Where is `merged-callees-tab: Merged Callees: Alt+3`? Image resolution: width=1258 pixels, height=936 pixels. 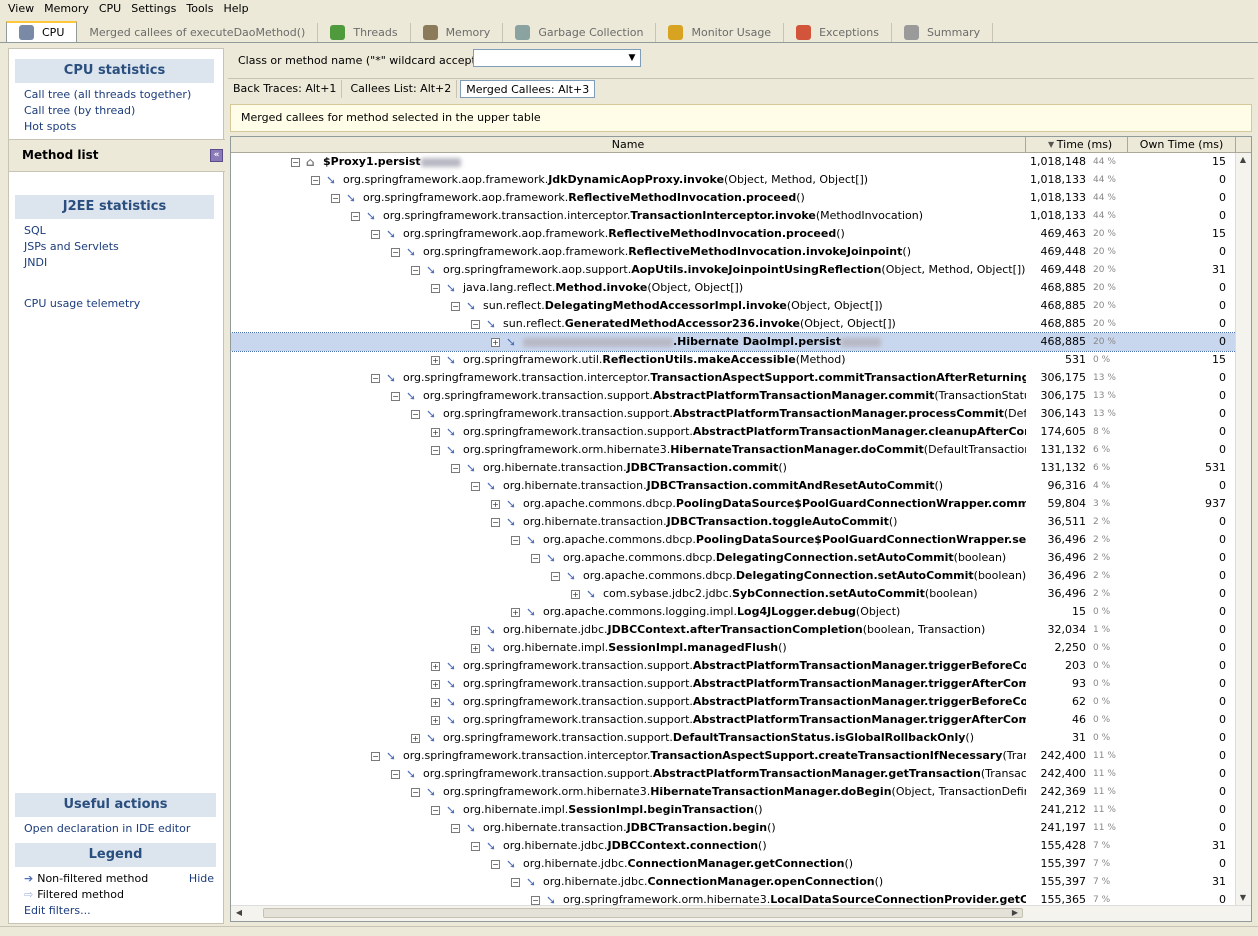
merged-callees-tab: Merged Callees: Alt+3 is located at coordinates (528, 88).